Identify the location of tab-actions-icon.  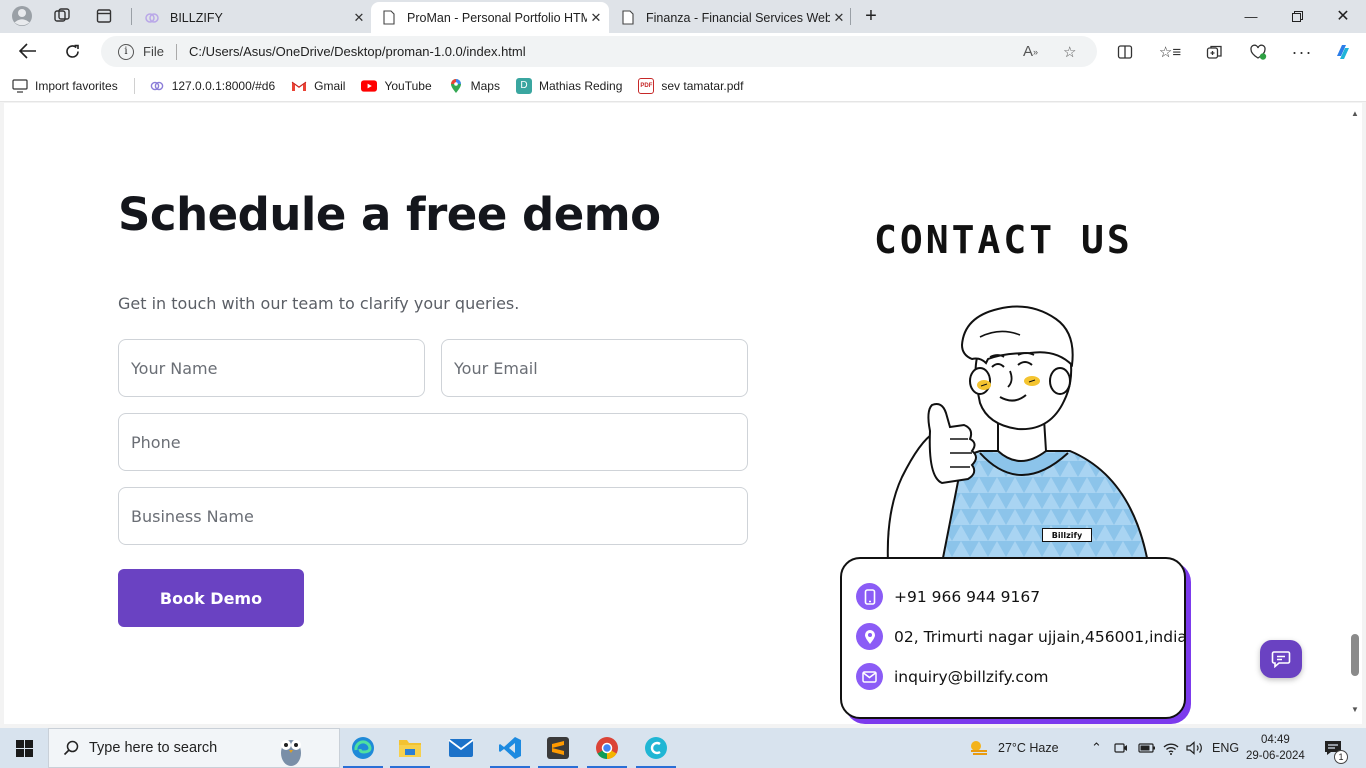
(104, 16).